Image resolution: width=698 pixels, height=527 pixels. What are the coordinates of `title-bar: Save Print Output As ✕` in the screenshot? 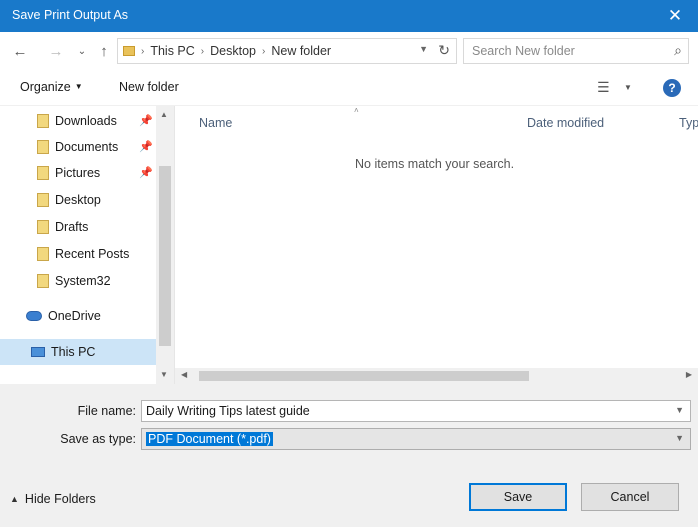 It's located at (349, 16).